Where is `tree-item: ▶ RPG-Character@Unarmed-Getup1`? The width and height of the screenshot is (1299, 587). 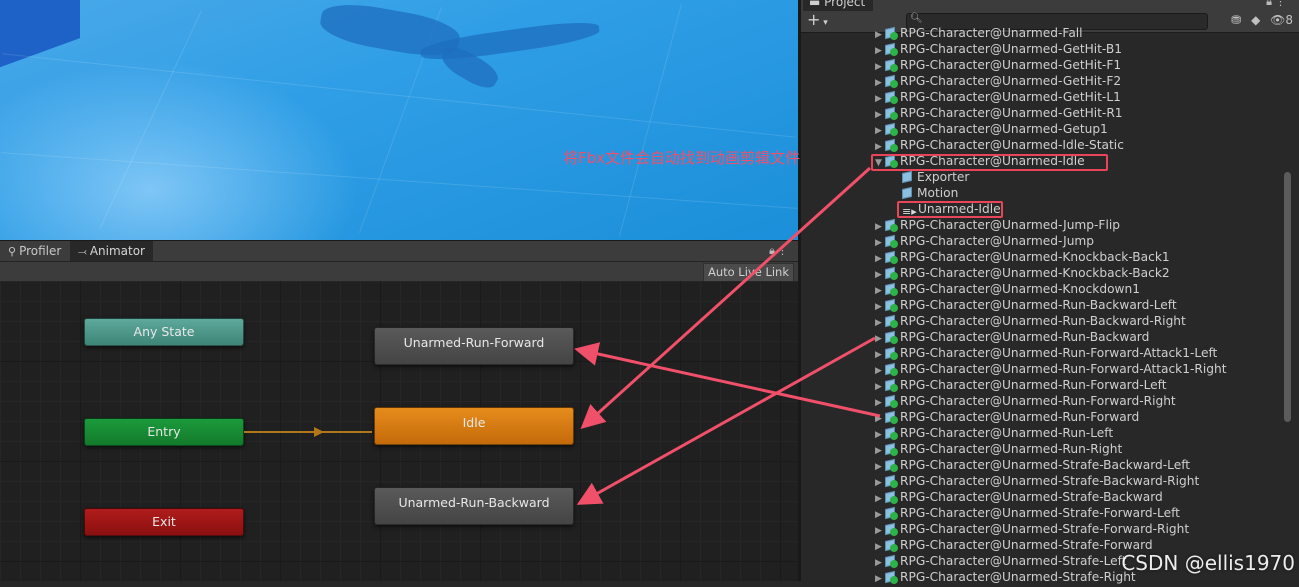
tree-item: ▶ RPG-Character@Unarmed-Getup1 is located at coordinates (991, 129).